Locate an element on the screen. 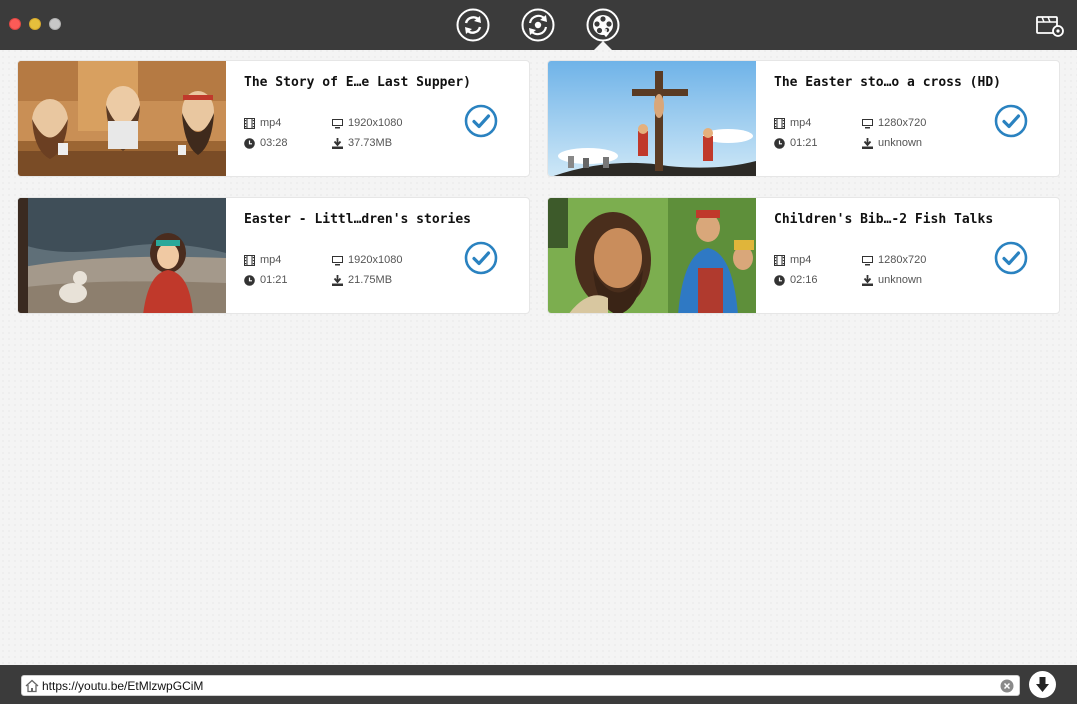 The height and width of the screenshot is (704, 1077). download-button is located at coordinates (1042, 684).